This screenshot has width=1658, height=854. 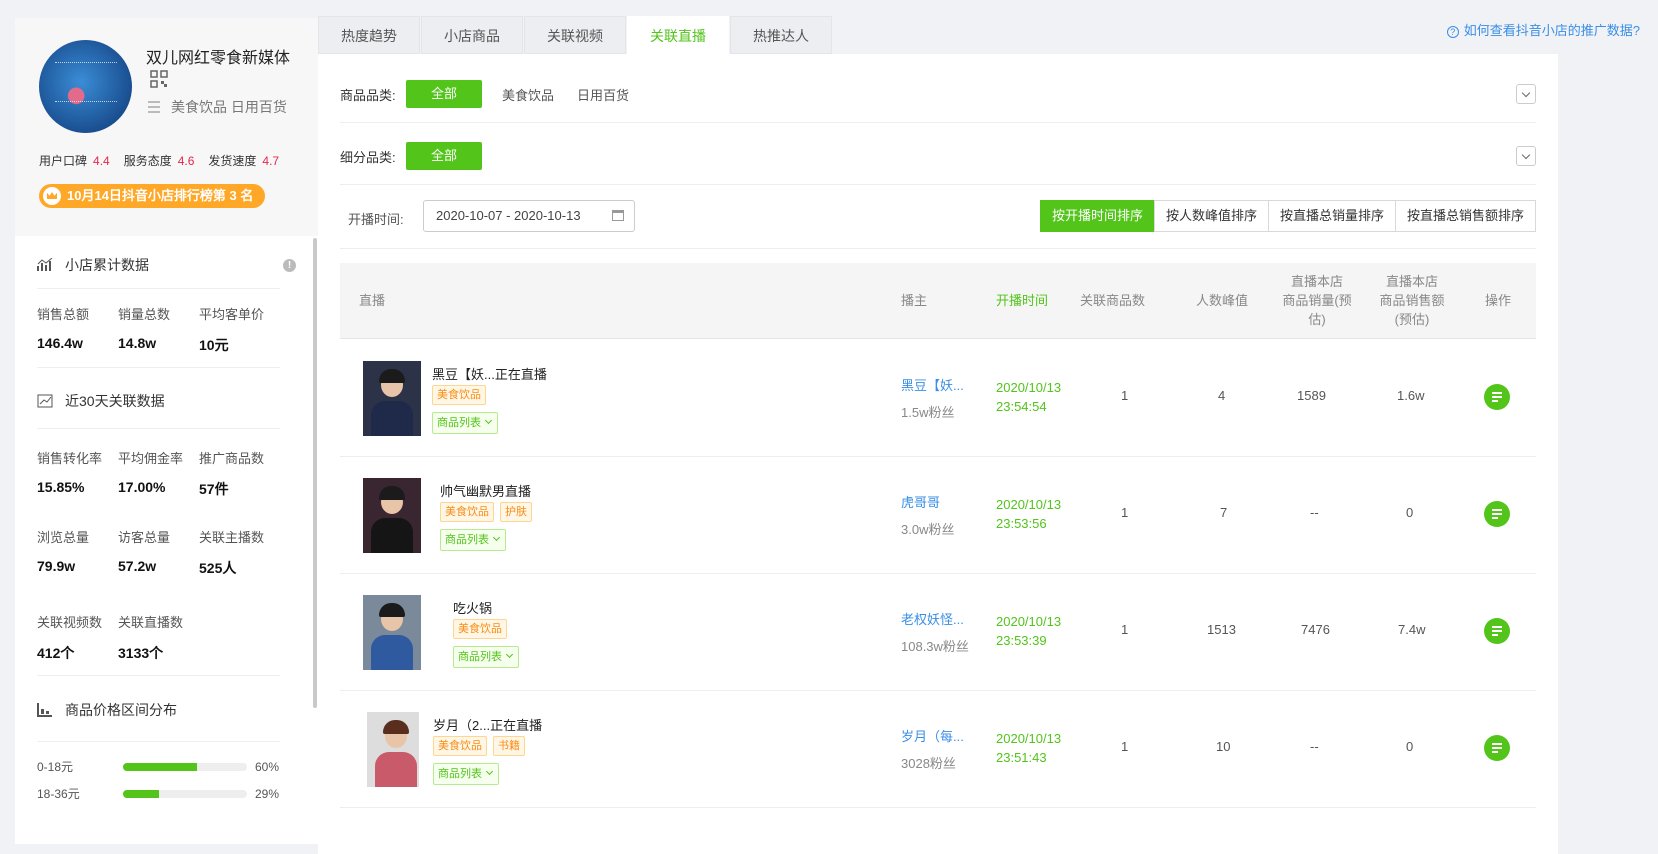 I want to click on sort-by-amount: 按直播总销售额排序, so click(x=1465, y=216).